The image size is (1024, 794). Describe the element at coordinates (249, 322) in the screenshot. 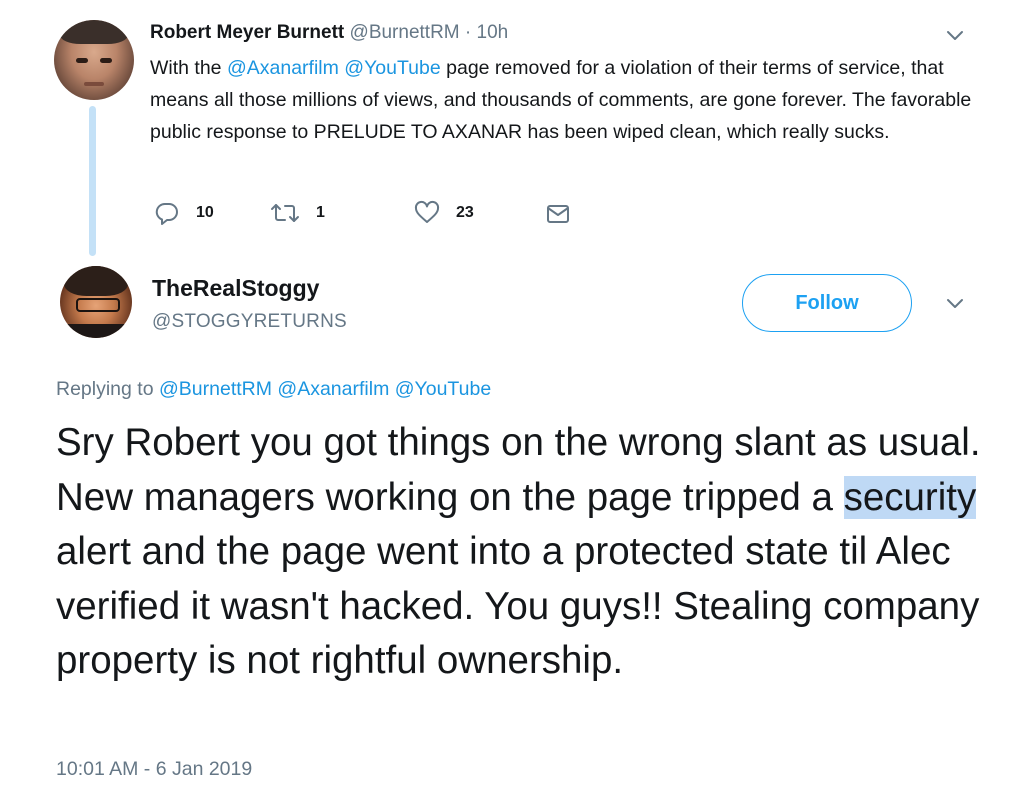

I see `reply-author-handle: @STOGGYRETURNS` at that location.